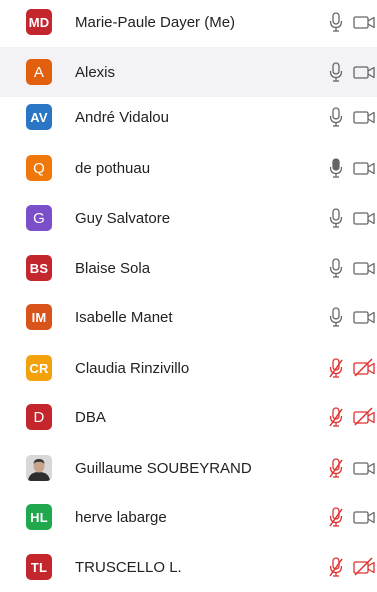 The height and width of the screenshot is (592, 377). I want to click on avatar: HL, so click(39, 517).